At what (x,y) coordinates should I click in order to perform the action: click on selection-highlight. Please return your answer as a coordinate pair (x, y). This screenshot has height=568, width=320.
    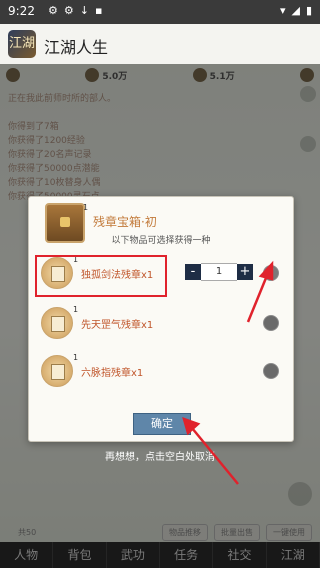
    Looking at the image, I should click on (101, 276).